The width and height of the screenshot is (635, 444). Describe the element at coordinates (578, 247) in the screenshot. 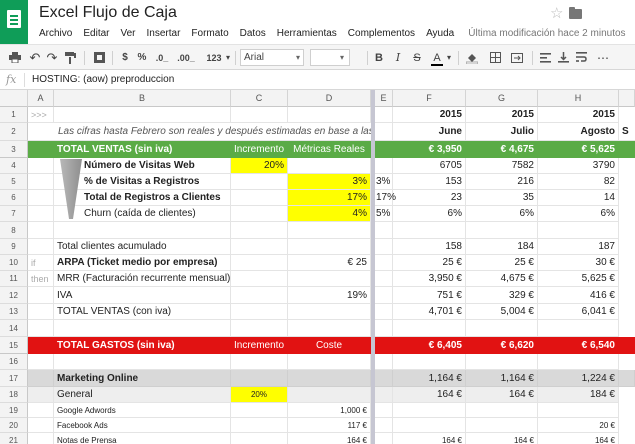

I see `cell-h9: 187` at that location.